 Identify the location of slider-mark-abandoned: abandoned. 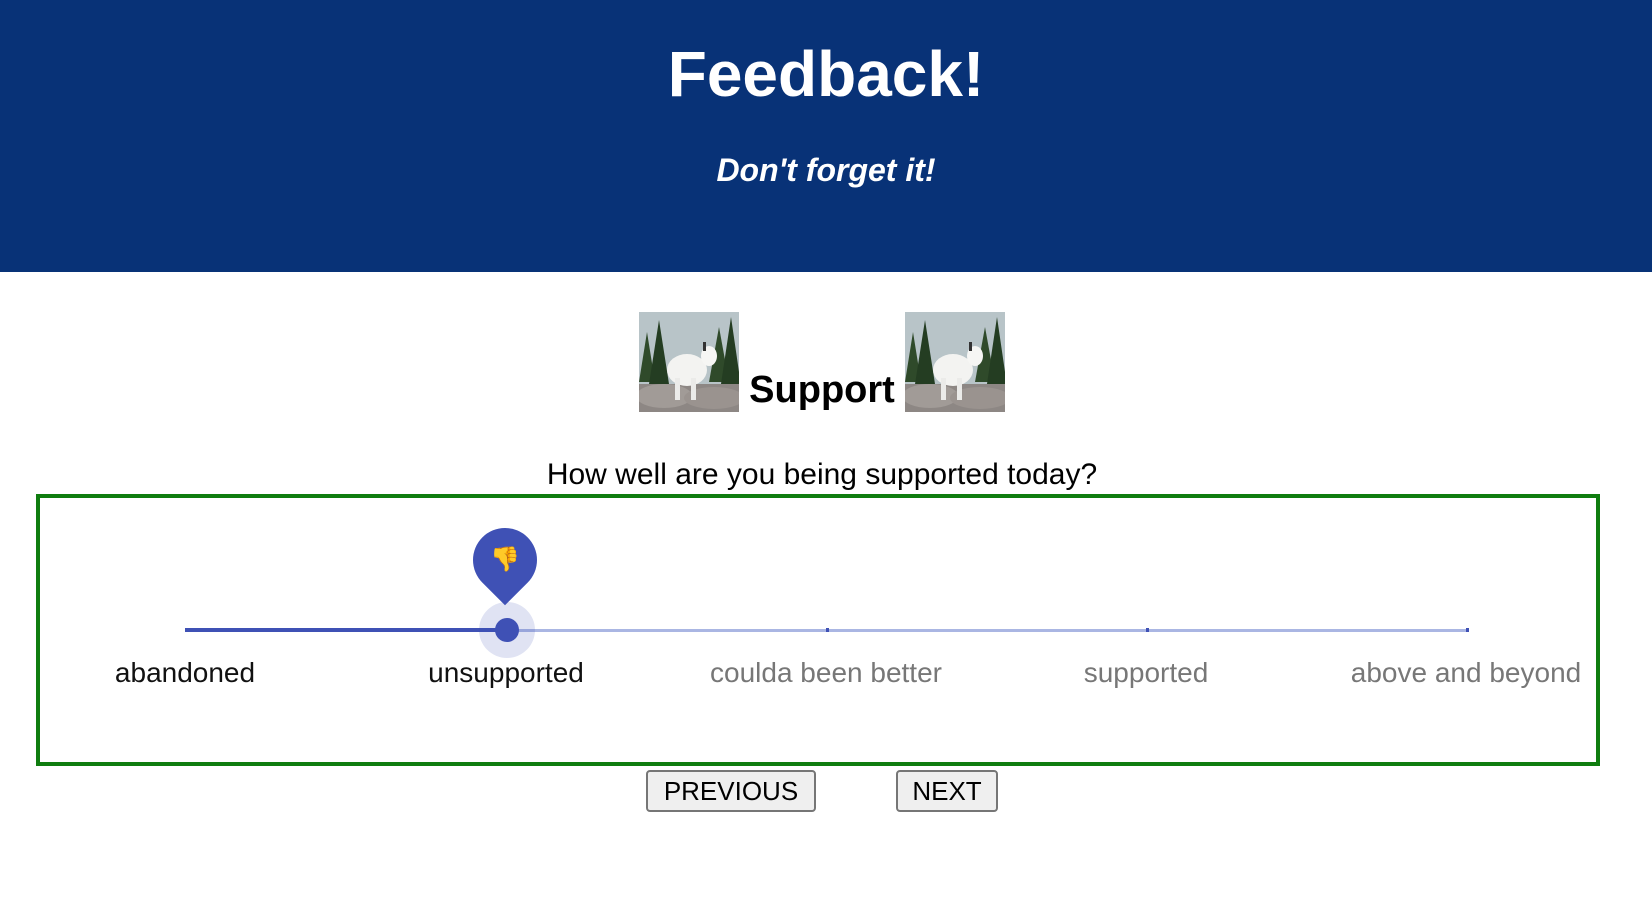
(185, 673).